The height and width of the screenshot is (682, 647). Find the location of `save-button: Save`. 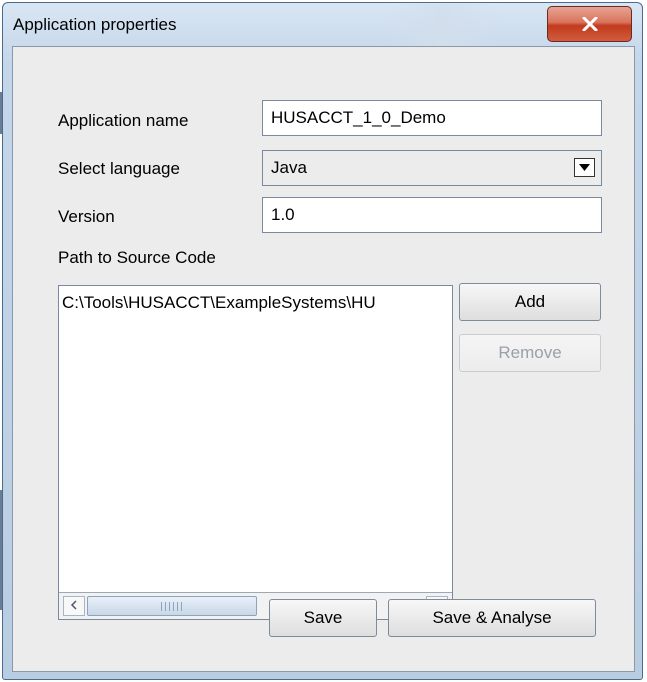

save-button: Save is located at coordinates (323, 618).